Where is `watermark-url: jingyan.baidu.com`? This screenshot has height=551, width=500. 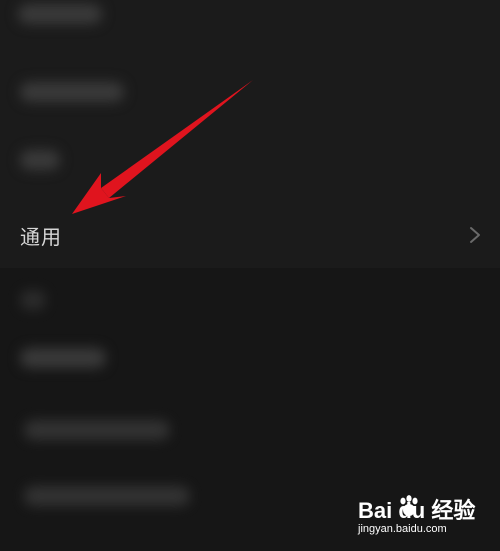 watermark-url: jingyan.baidu.com is located at coordinates (402, 529).